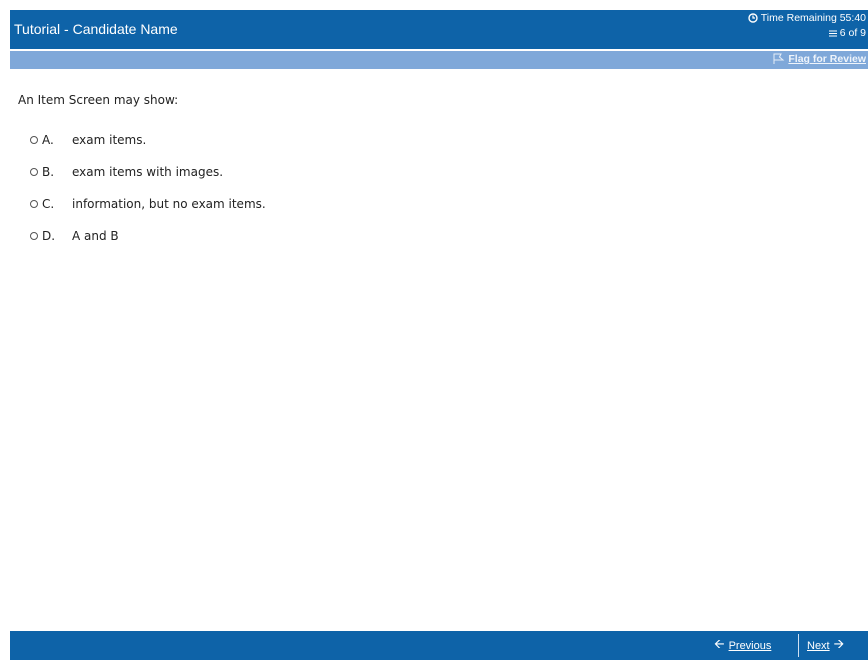 This screenshot has height=660, width=868. I want to click on previous-label: Previous, so click(750, 645).